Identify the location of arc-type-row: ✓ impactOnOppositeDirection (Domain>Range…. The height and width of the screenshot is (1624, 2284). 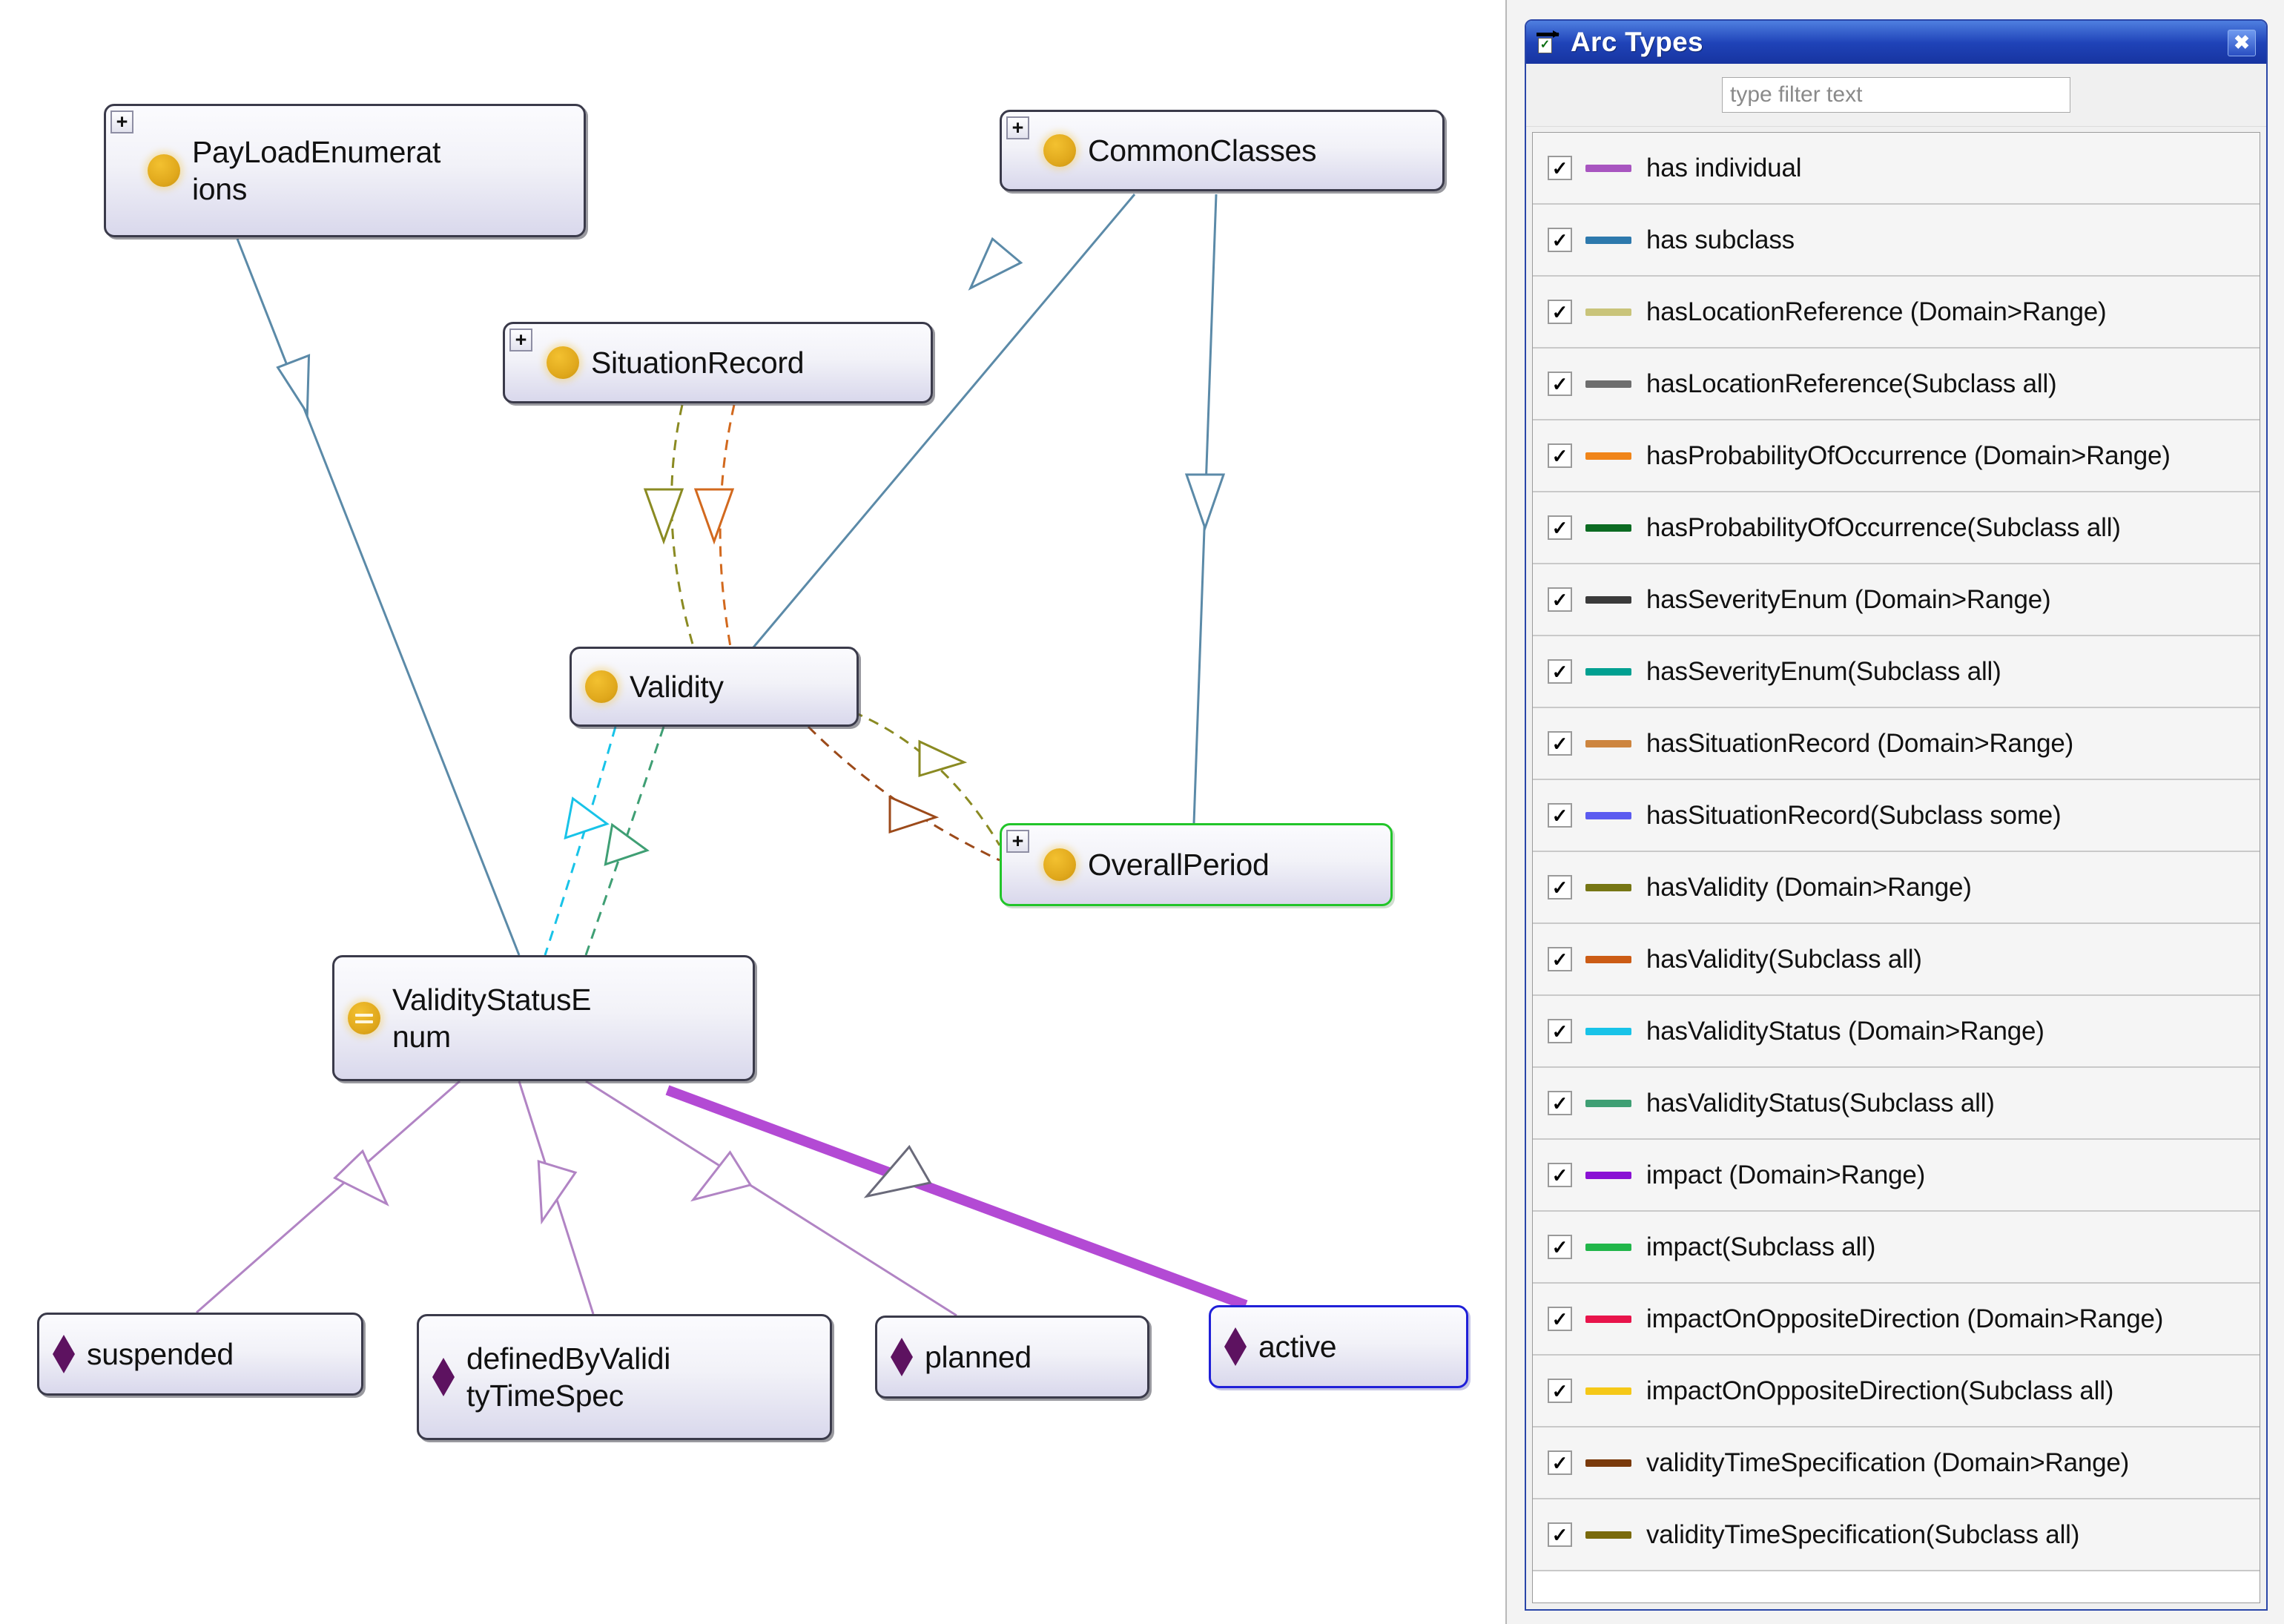
(1896, 1320).